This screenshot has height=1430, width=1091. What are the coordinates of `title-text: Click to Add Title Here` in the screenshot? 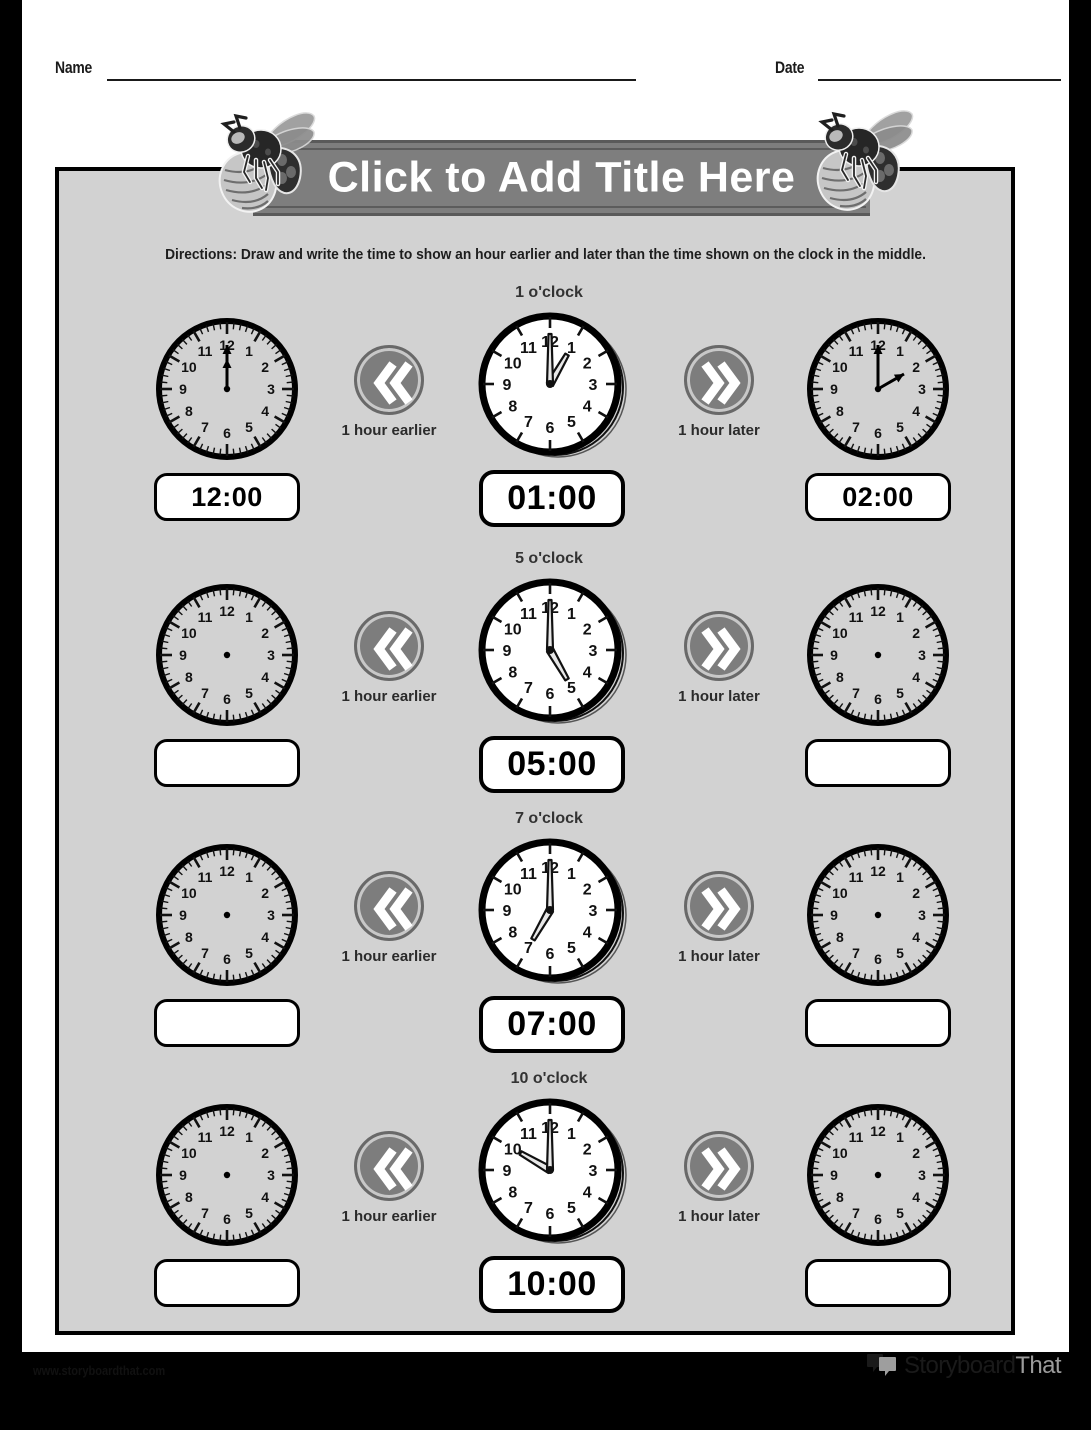 It's located at (561, 178).